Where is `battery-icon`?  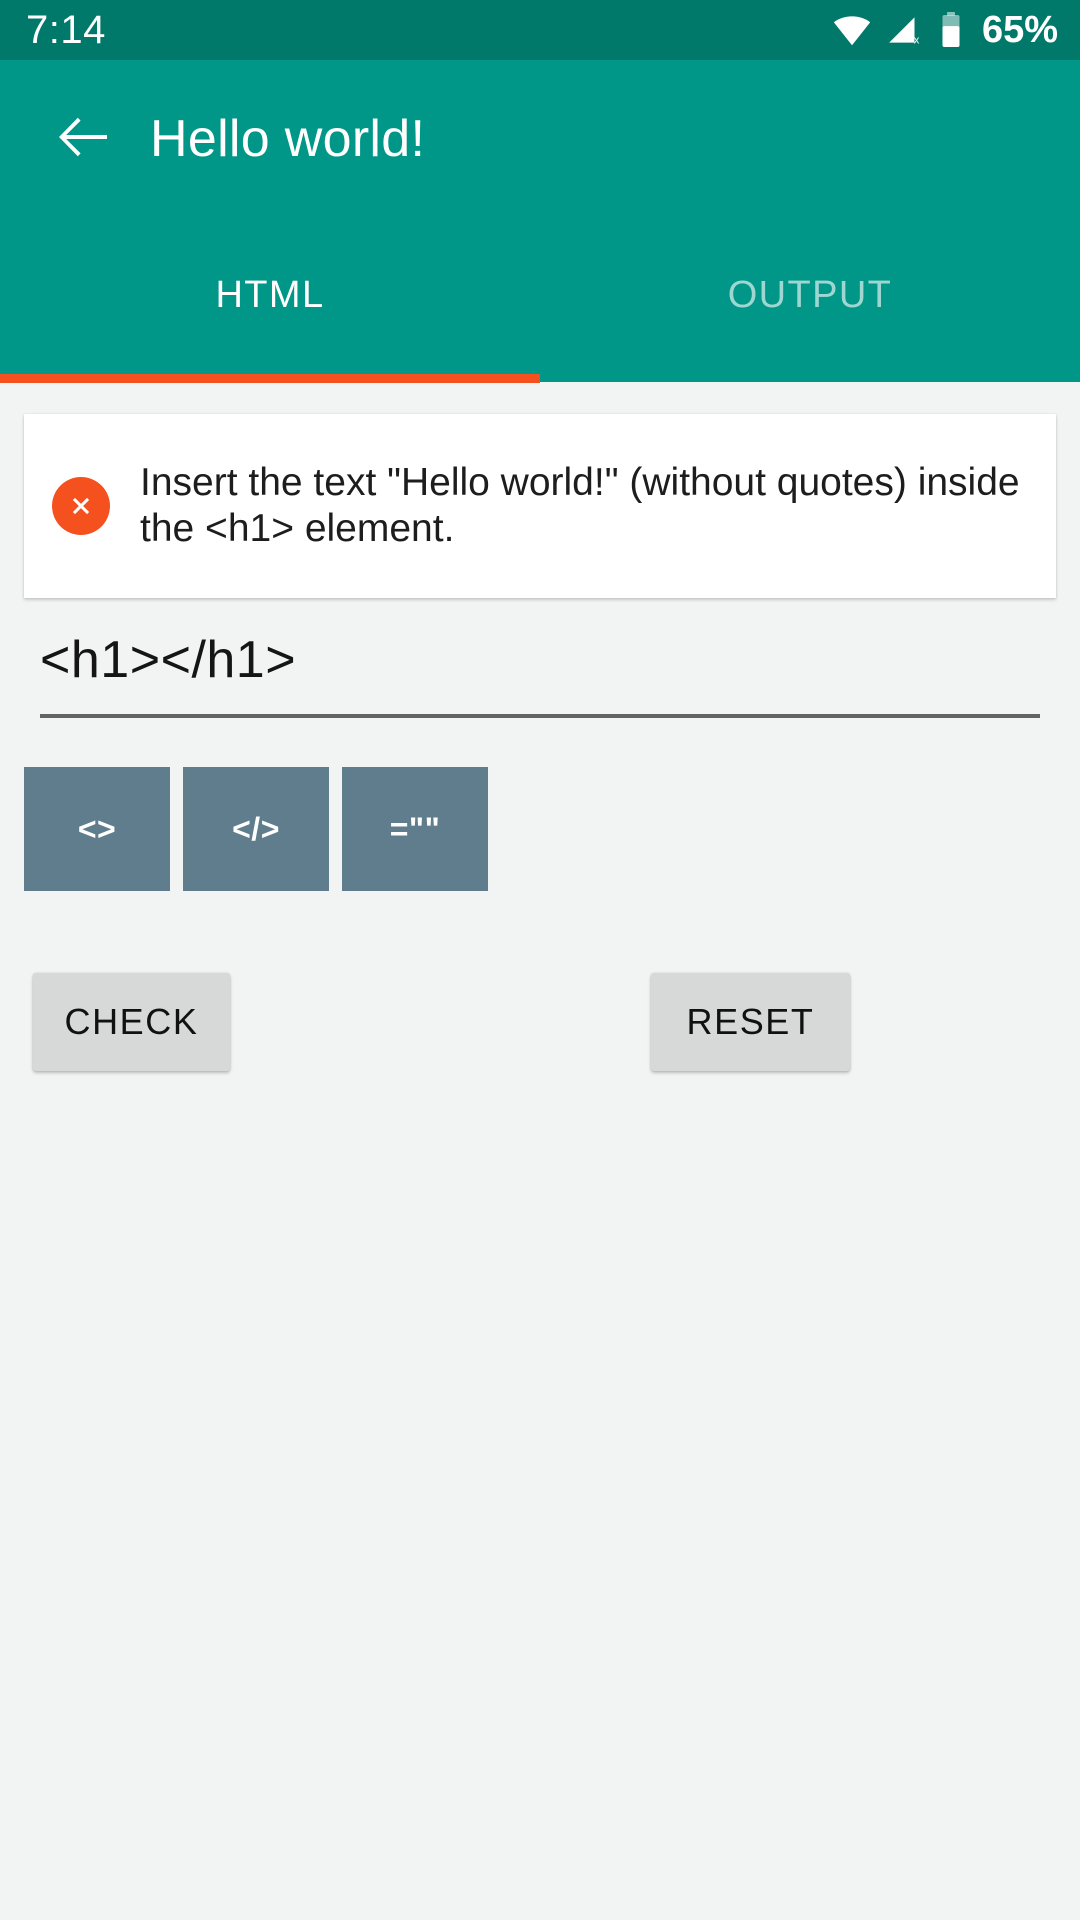
battery-icon is located at coordinates (951, 30).